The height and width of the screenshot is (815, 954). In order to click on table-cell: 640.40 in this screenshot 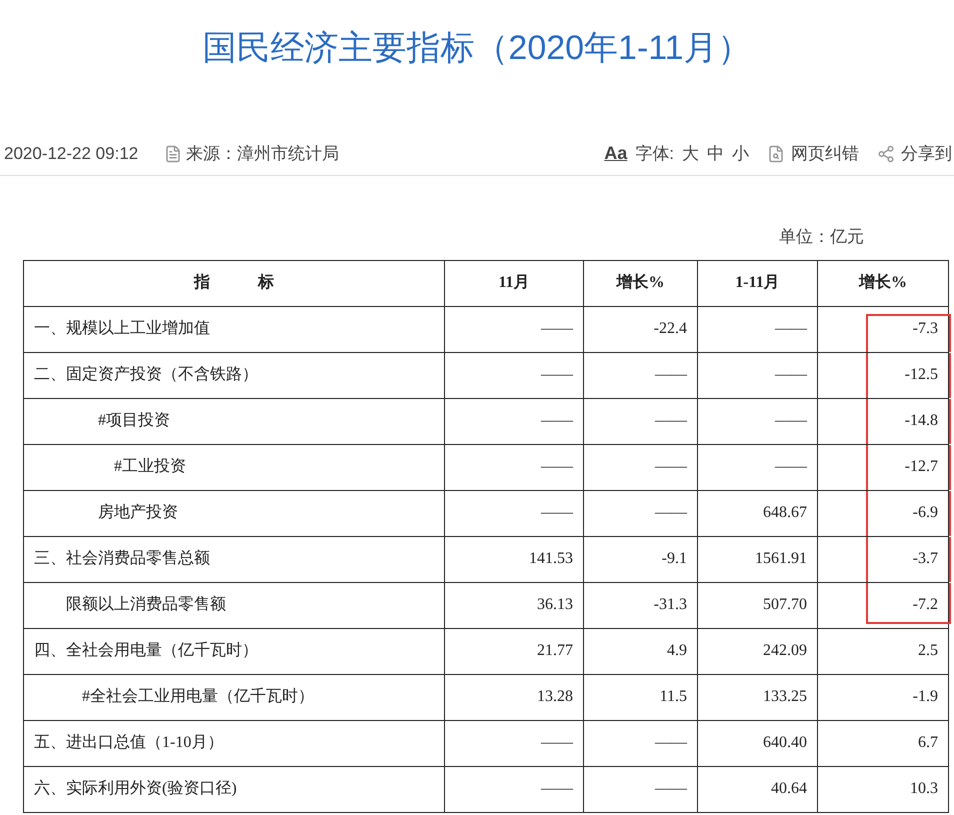, I will do `click(758, 743)`.